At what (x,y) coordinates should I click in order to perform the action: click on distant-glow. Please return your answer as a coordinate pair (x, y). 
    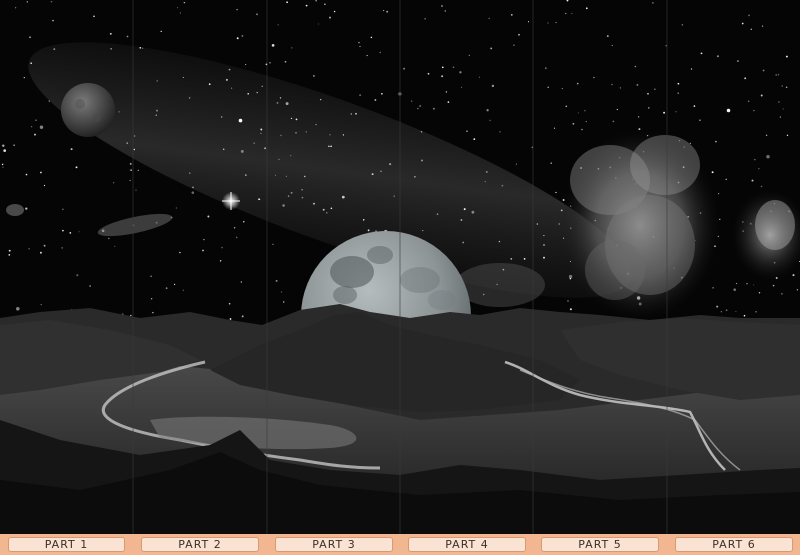
    Looking at the image, I should click on (15, 210).